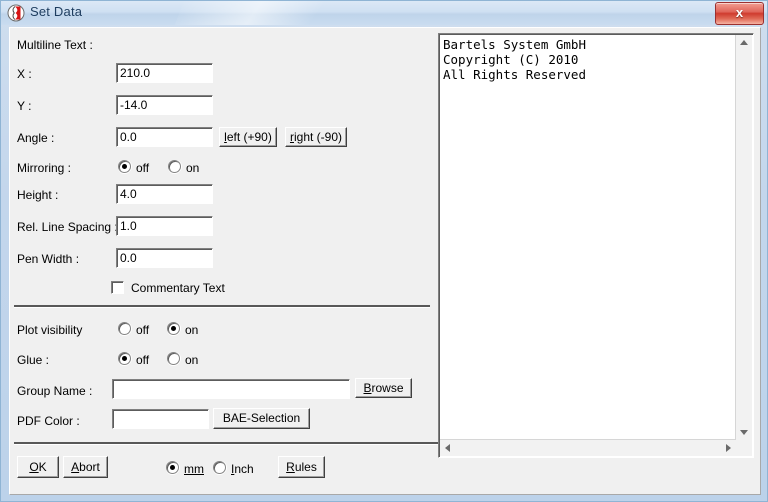  I want to click on close-icon: x, so click(739, 12).